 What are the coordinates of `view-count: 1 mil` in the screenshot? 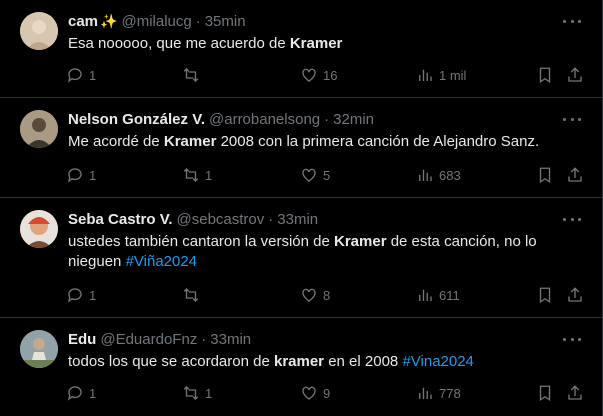 It's located at (453, 75).